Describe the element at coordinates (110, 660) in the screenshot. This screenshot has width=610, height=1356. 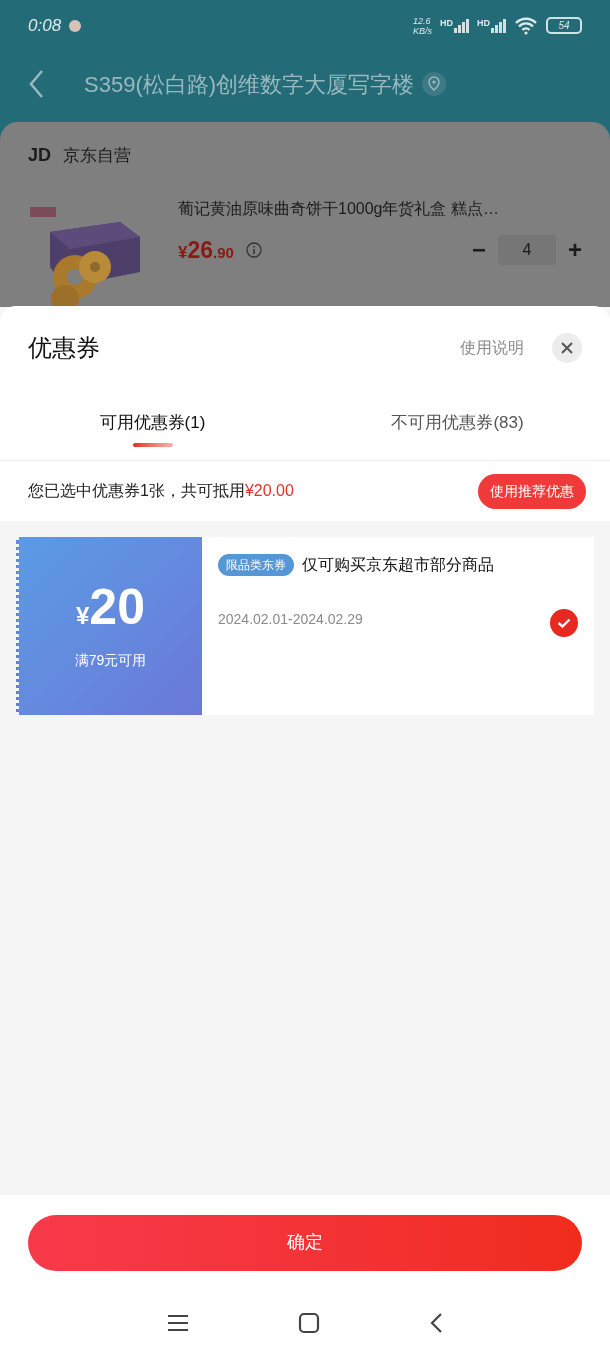
I see `coupon-condition: 满79元可用` at that location.